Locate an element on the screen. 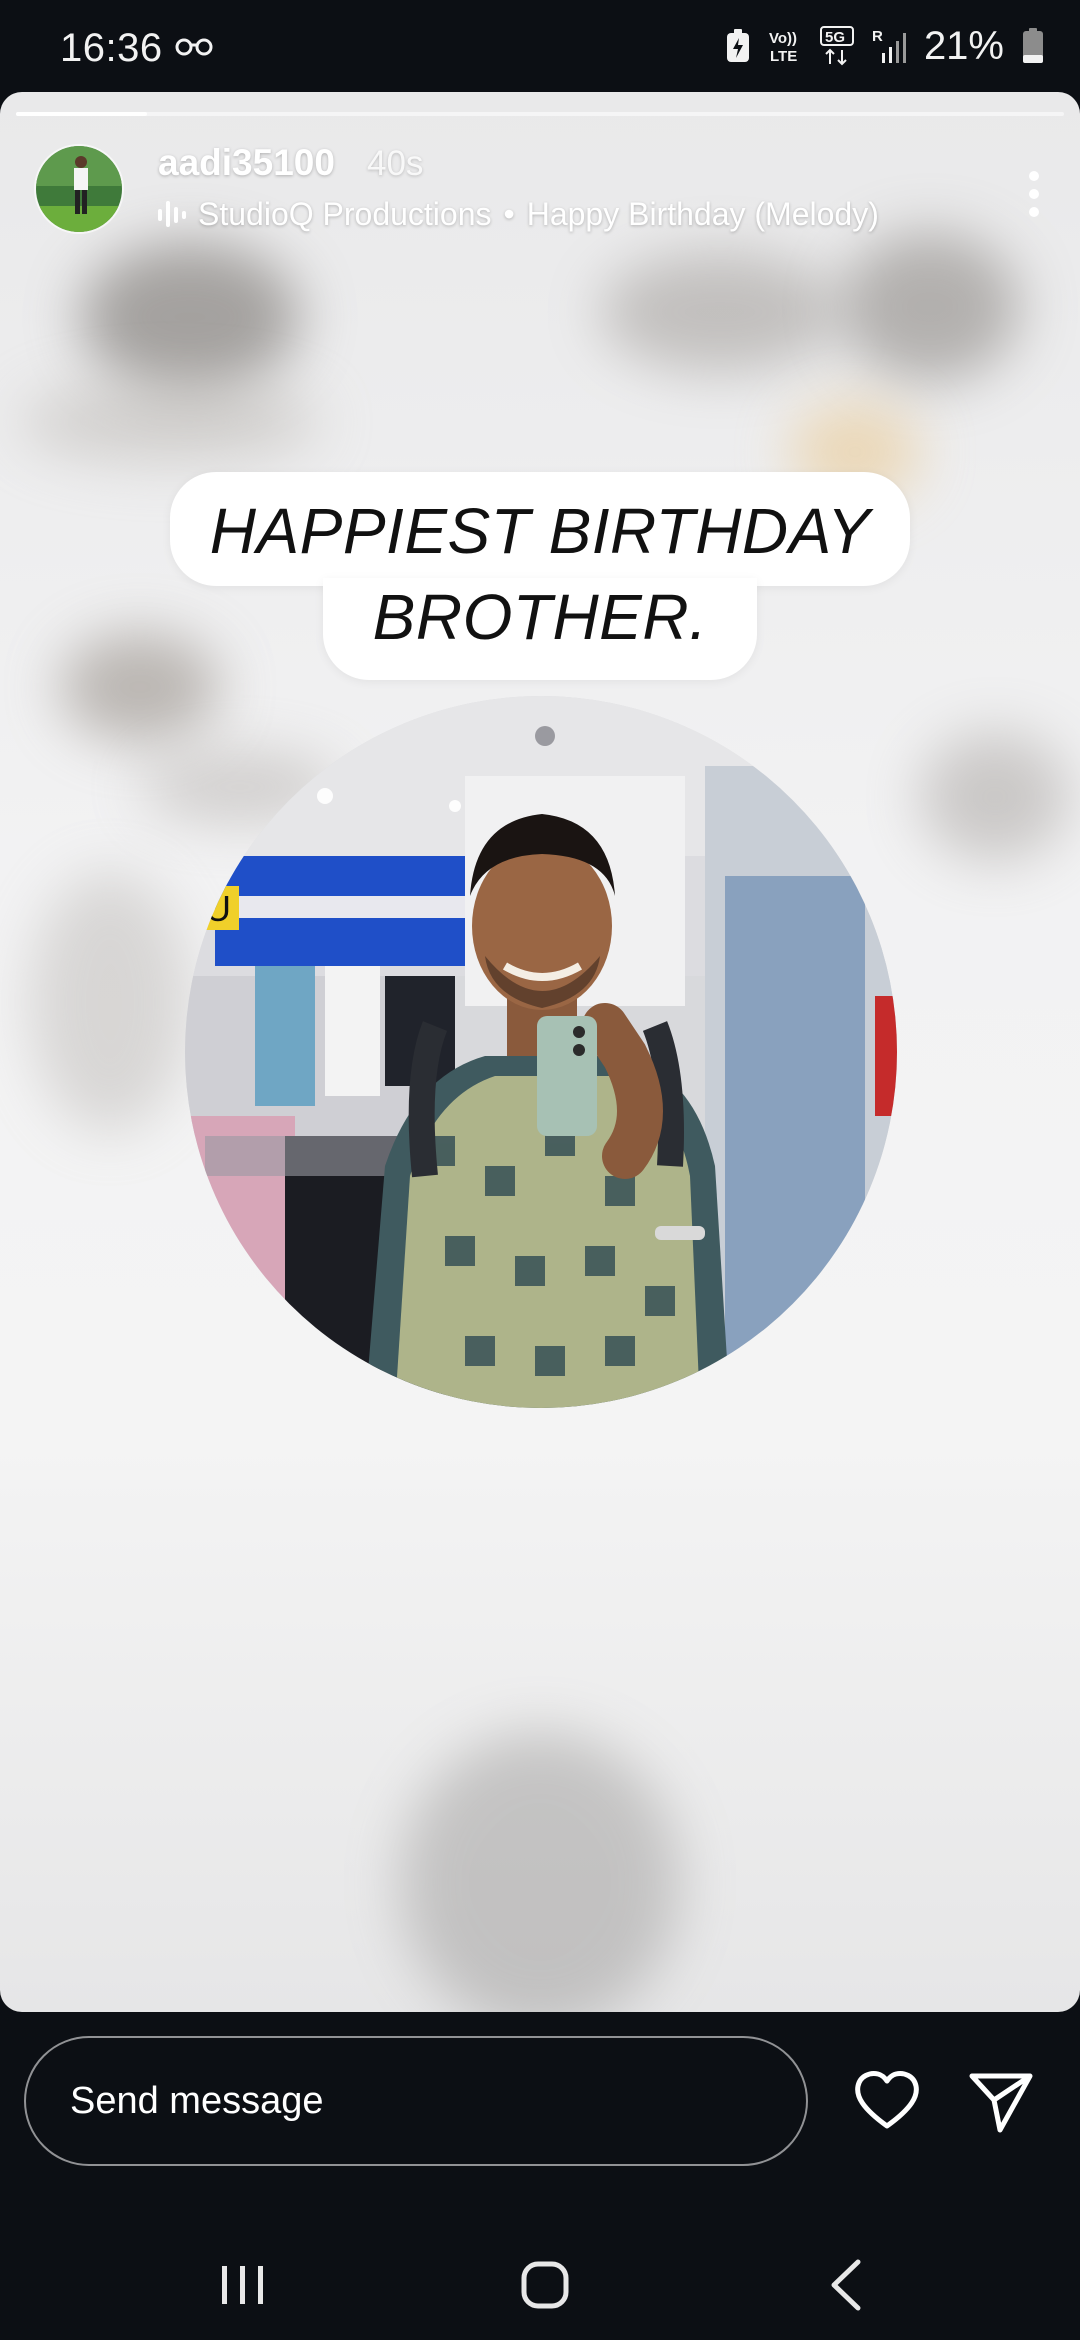 The image size is (1080, 2340). back-icon is located at coordinates (847, 2285).